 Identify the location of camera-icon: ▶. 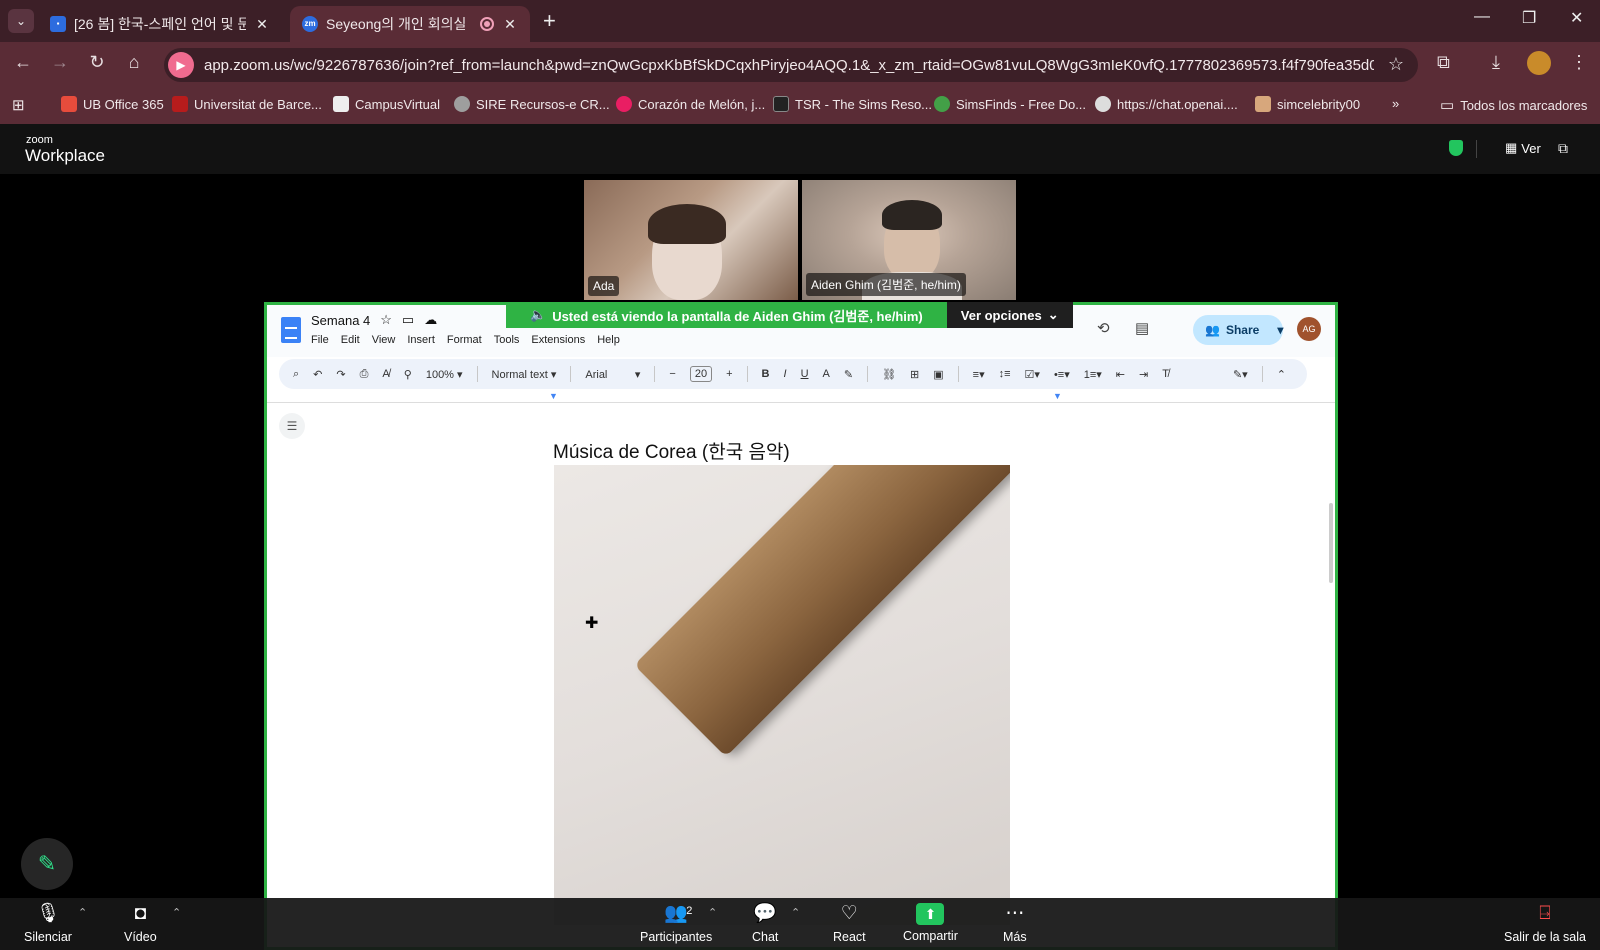
(181, 65).